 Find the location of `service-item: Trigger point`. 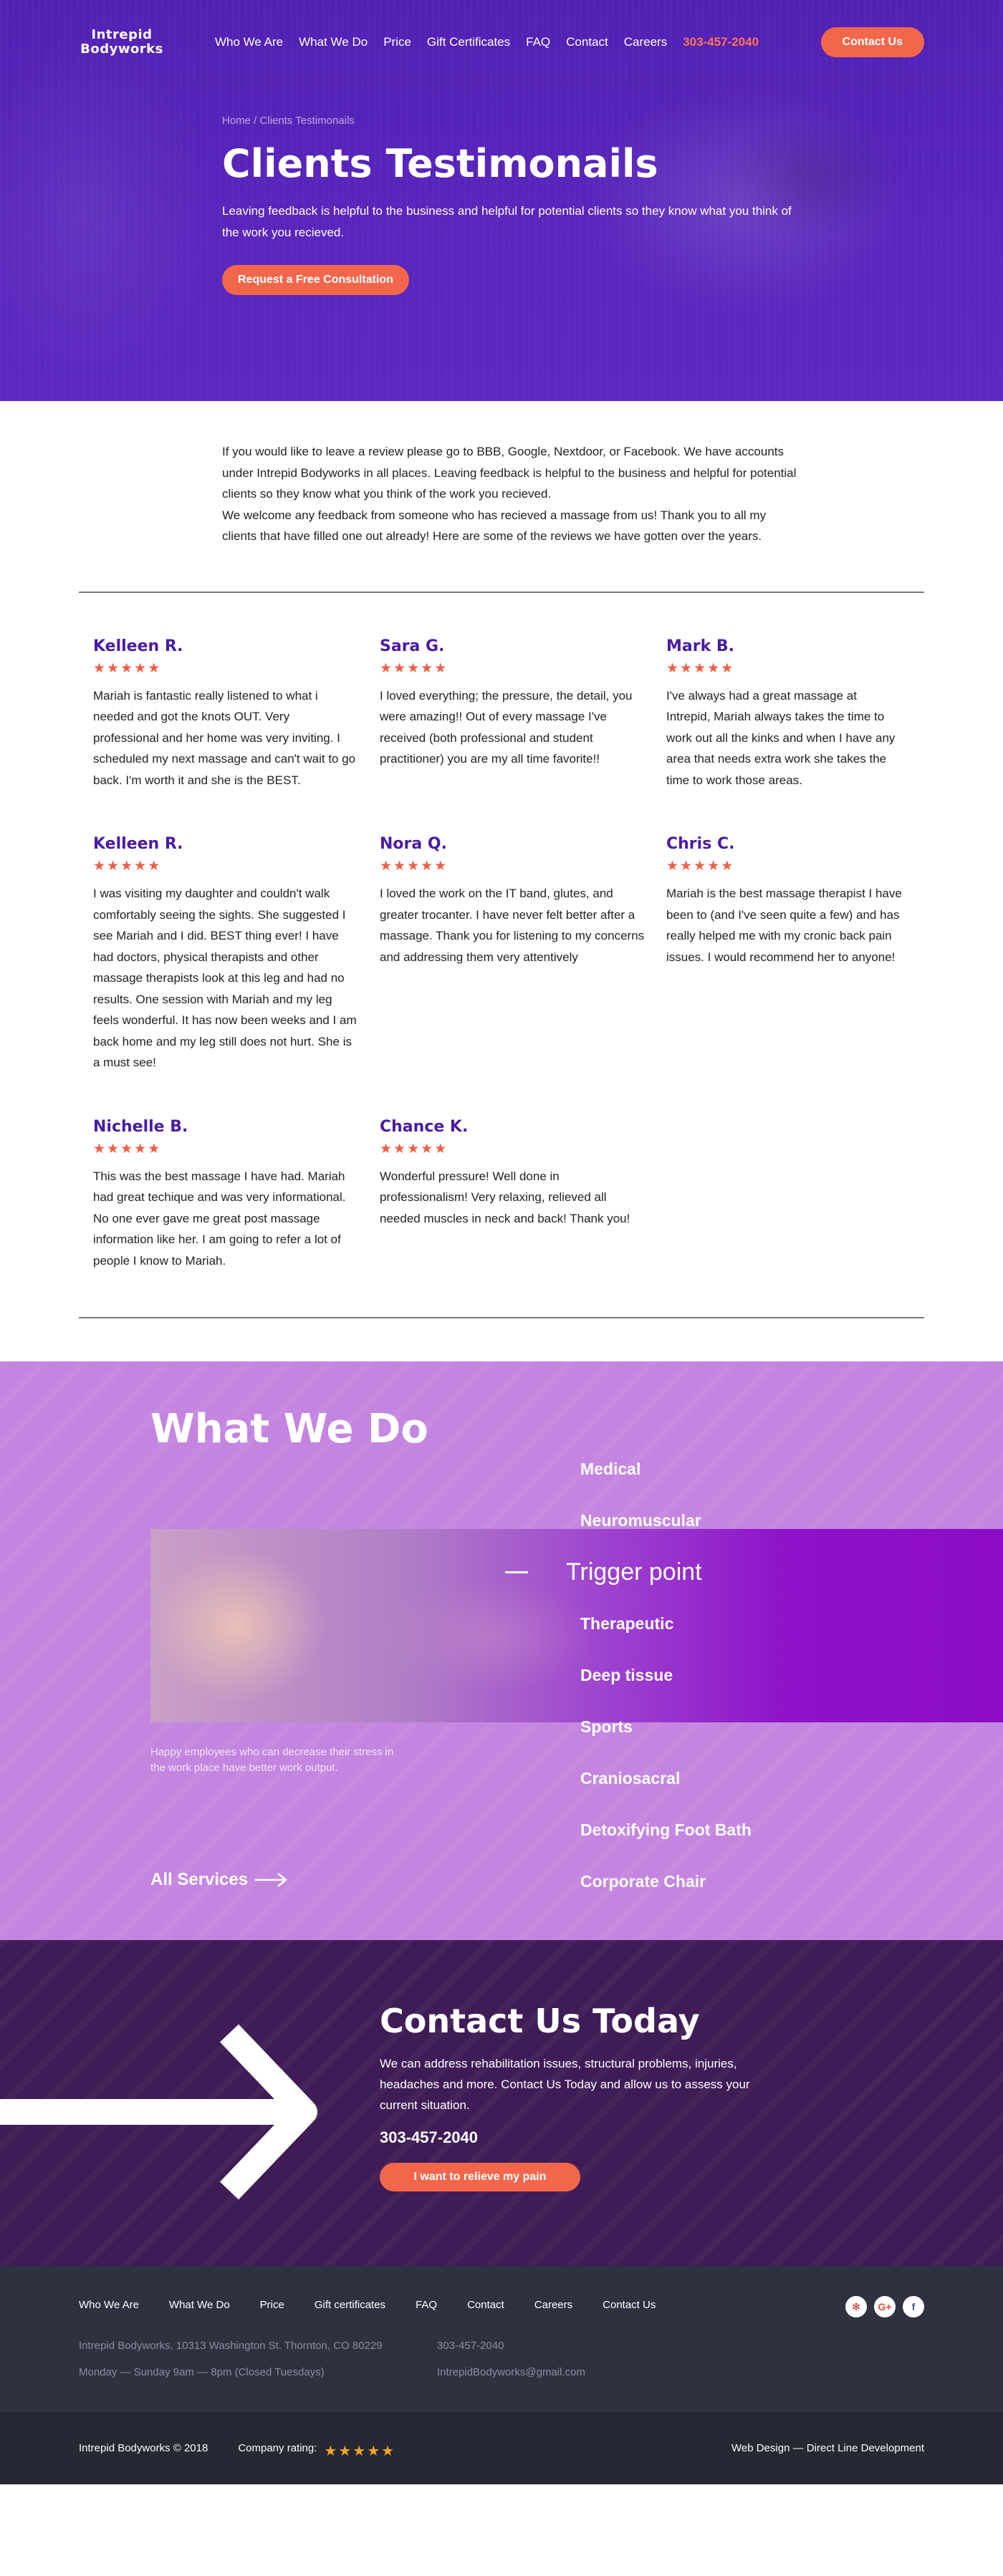

service-item: Trigger point is located at coordinates (621, 1583).